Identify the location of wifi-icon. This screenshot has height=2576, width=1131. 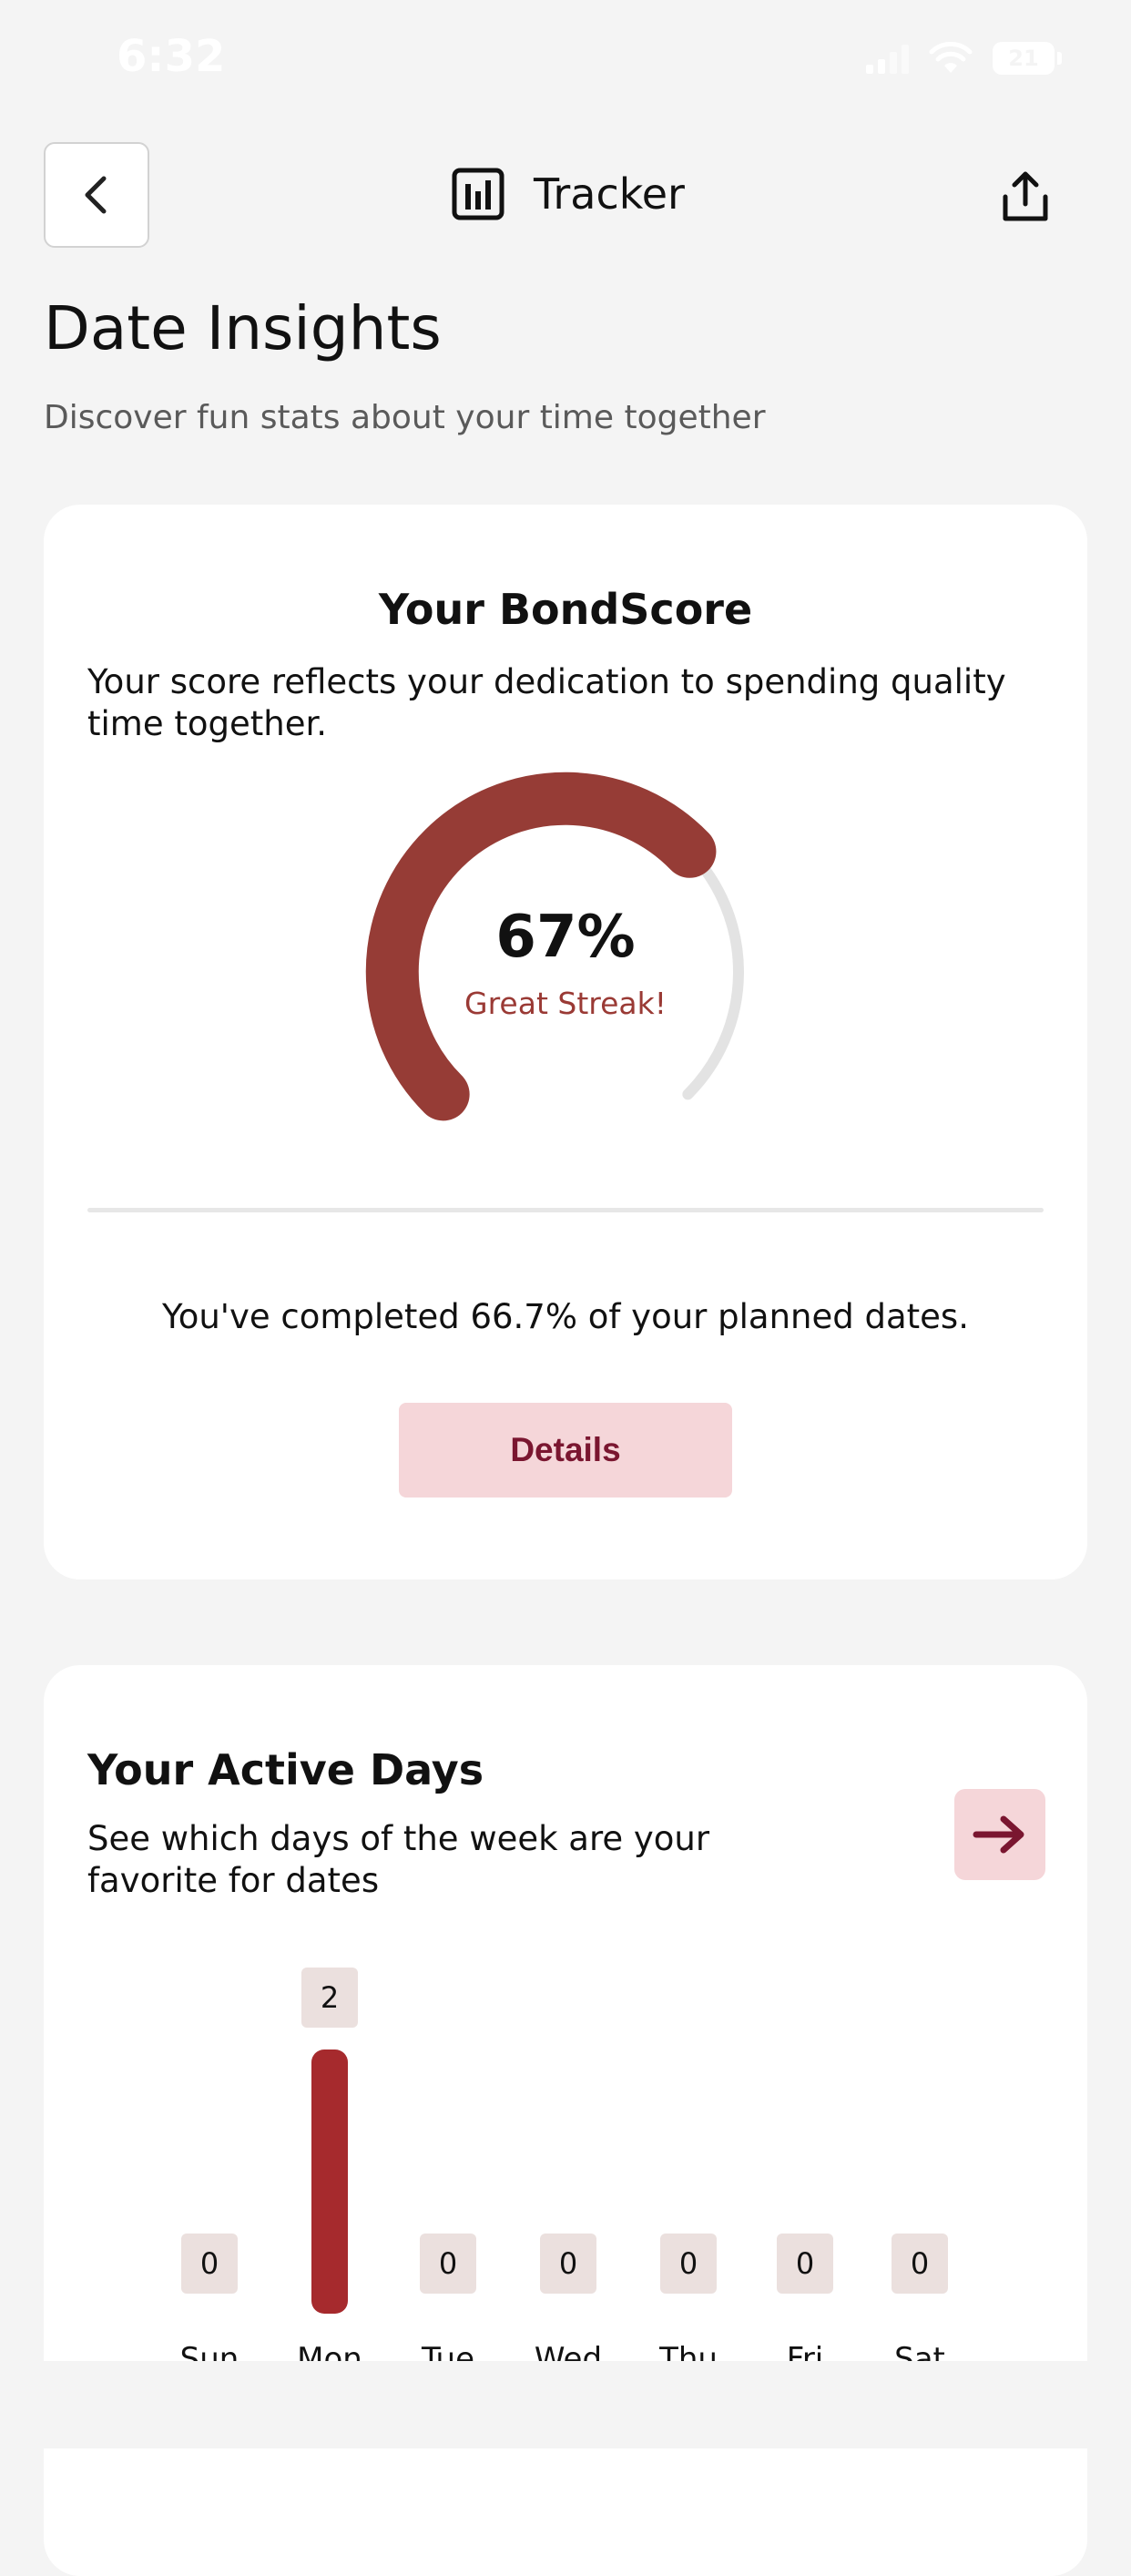
(951, 57).